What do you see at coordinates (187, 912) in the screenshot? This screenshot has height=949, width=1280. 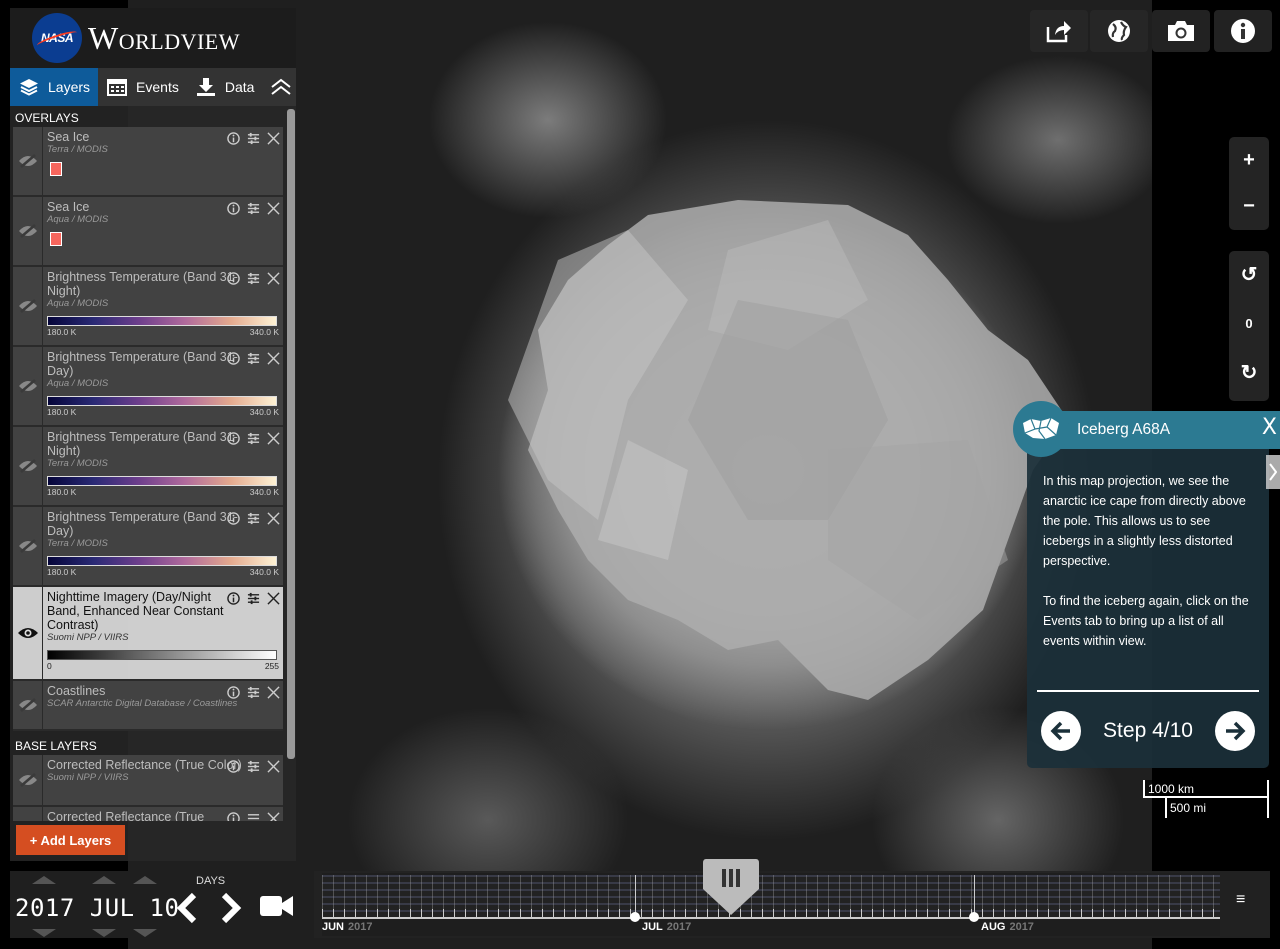 I see `previous-day-button` at bounding box center [187, 912].